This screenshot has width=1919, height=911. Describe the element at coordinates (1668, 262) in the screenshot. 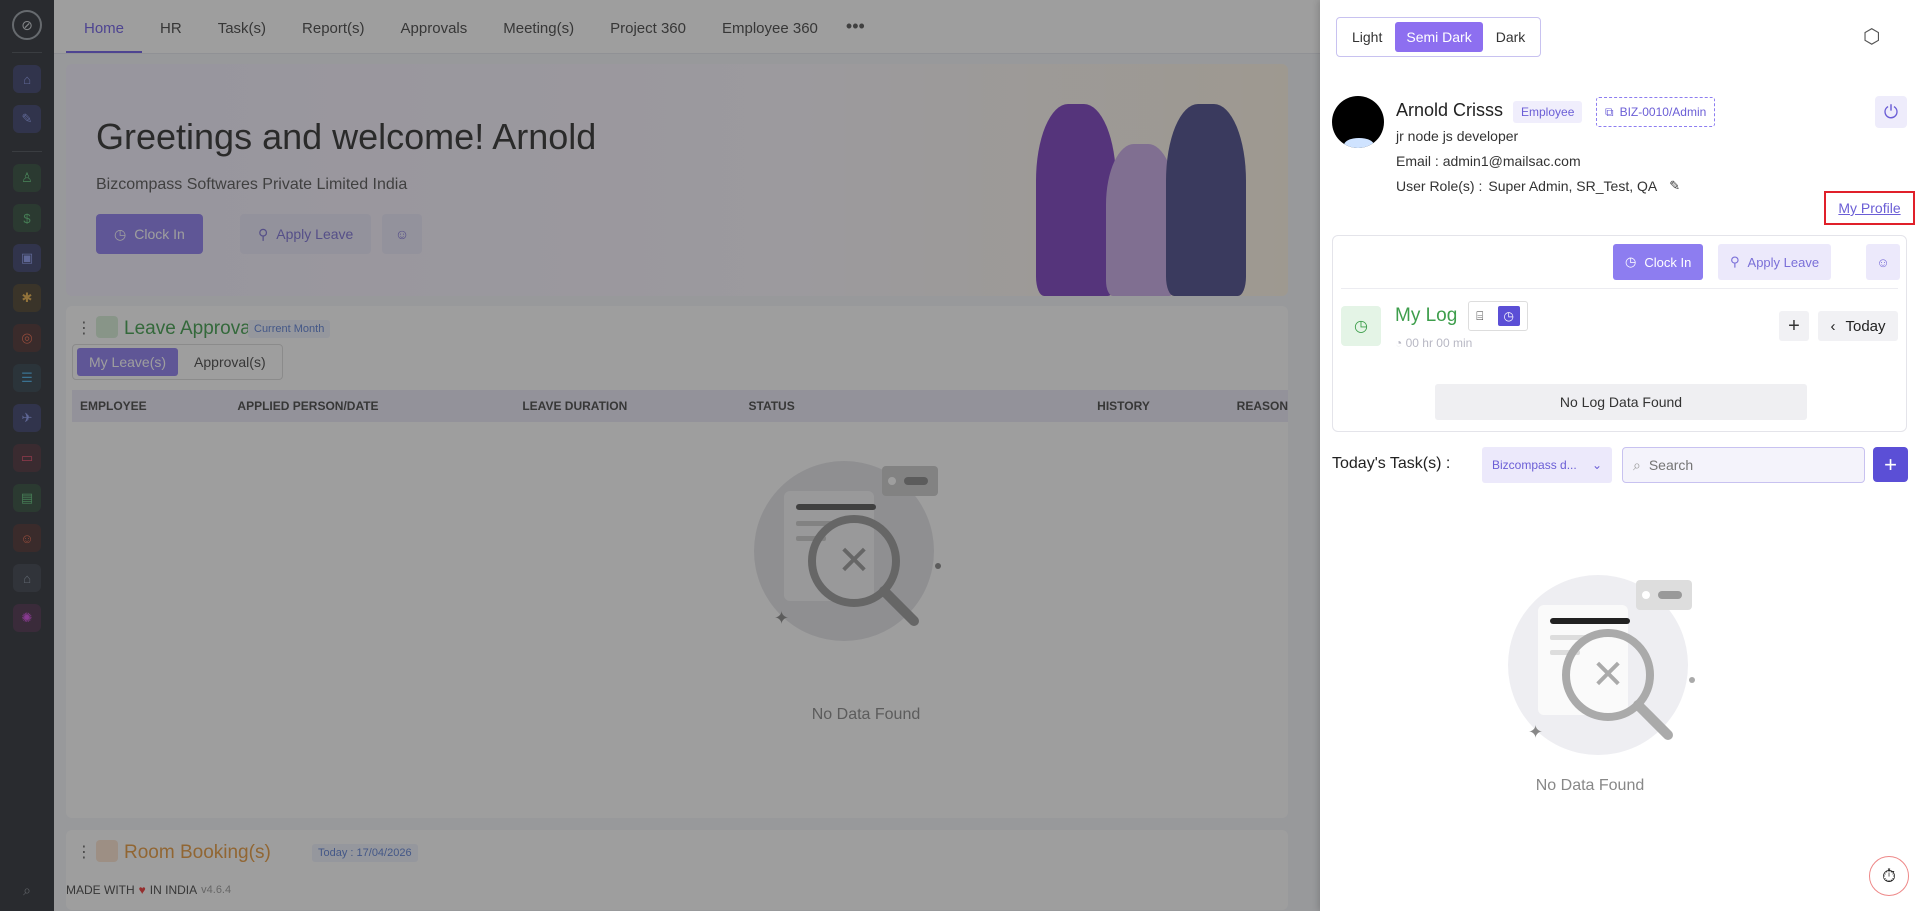

I see `panel-clock-in-label: Clock In` at that location.